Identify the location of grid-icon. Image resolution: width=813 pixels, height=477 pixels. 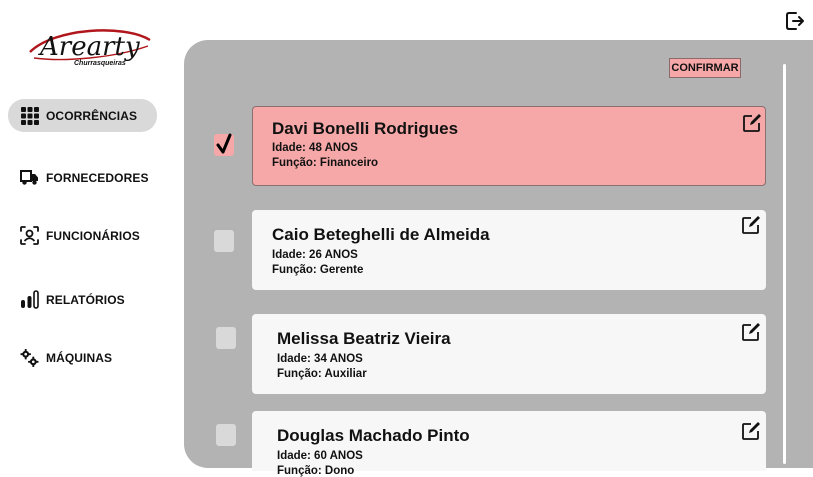
(29, 115).